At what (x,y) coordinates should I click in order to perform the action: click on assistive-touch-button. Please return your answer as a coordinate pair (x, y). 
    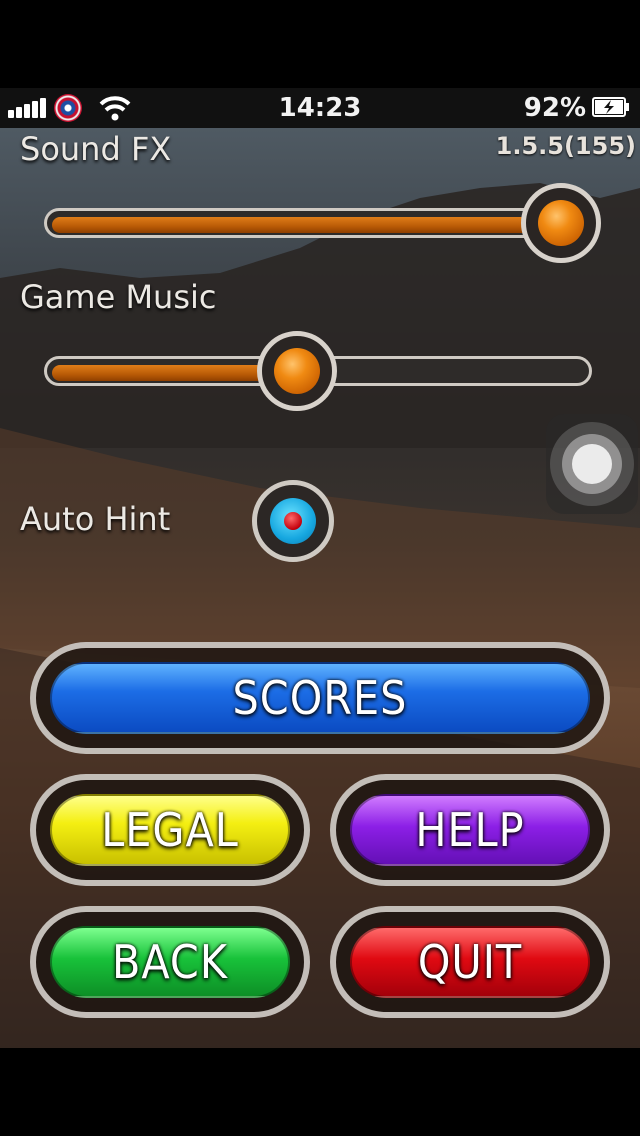
    Looking at the image, I should click on (592, 464).